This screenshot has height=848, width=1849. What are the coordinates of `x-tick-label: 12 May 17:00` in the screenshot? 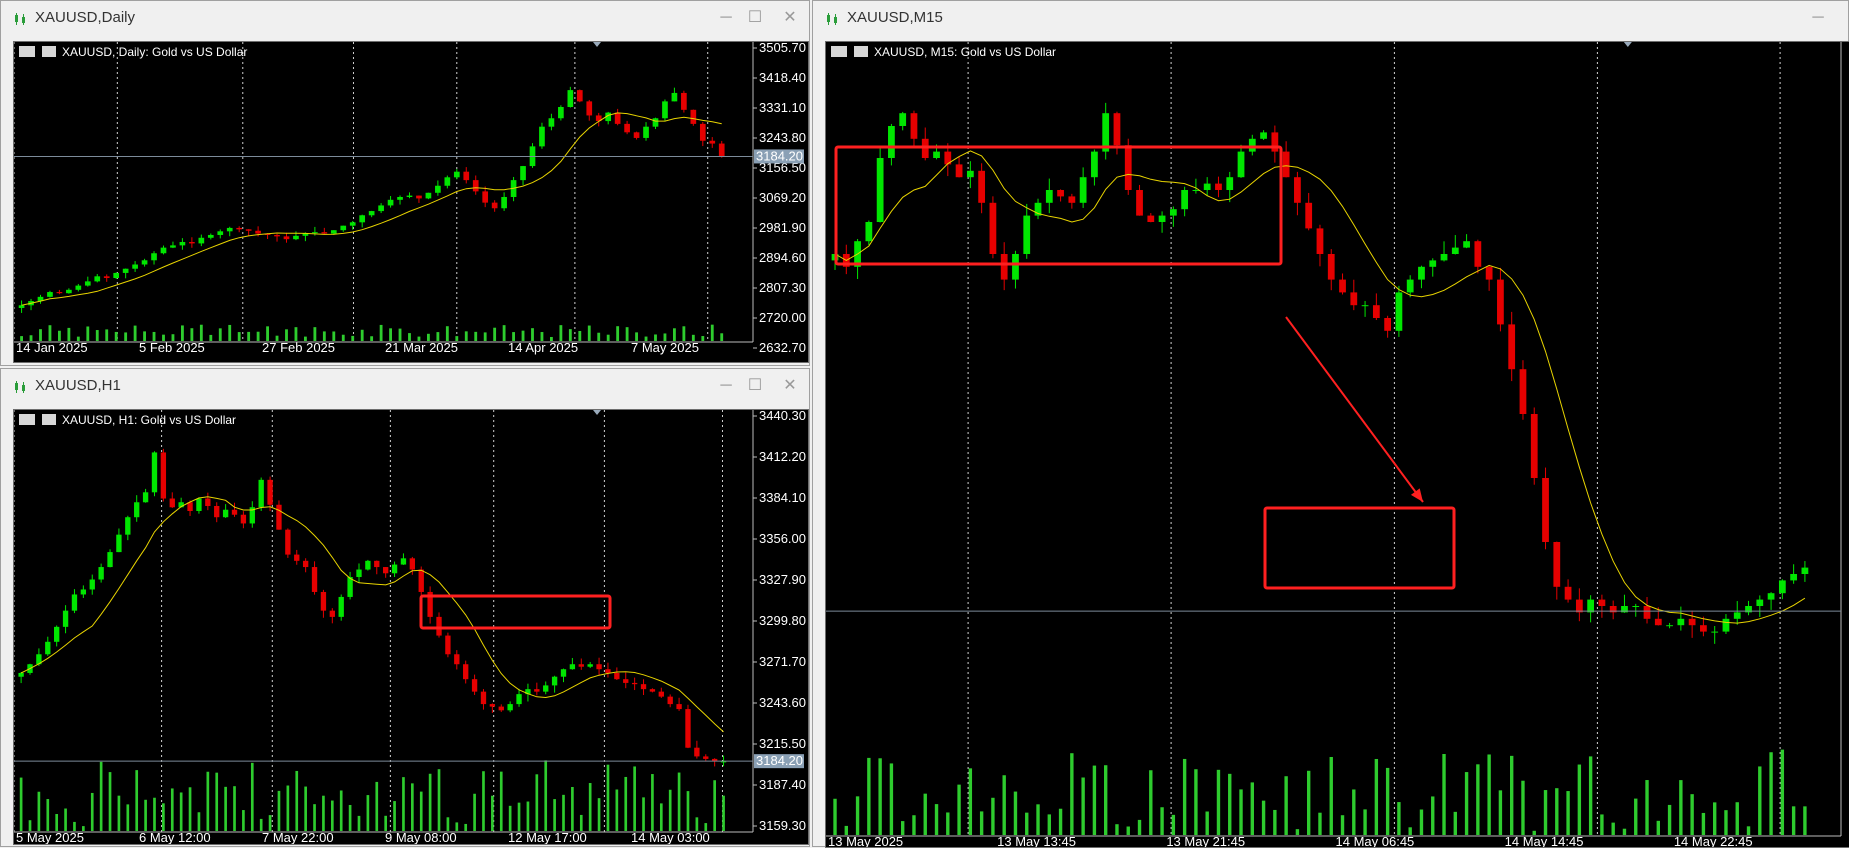 It's located at (547, 837).